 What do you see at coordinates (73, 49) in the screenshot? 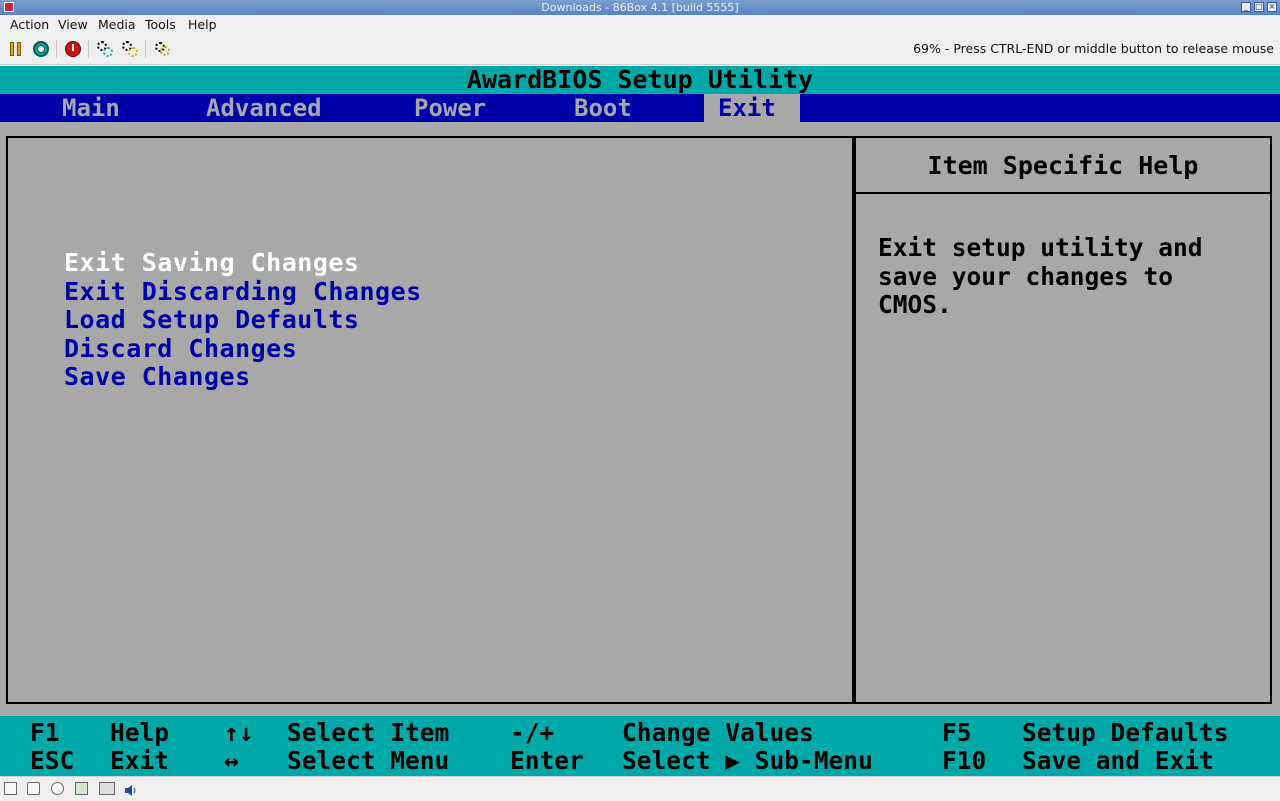
I see `power-icon` at bounding box center [73, 49].